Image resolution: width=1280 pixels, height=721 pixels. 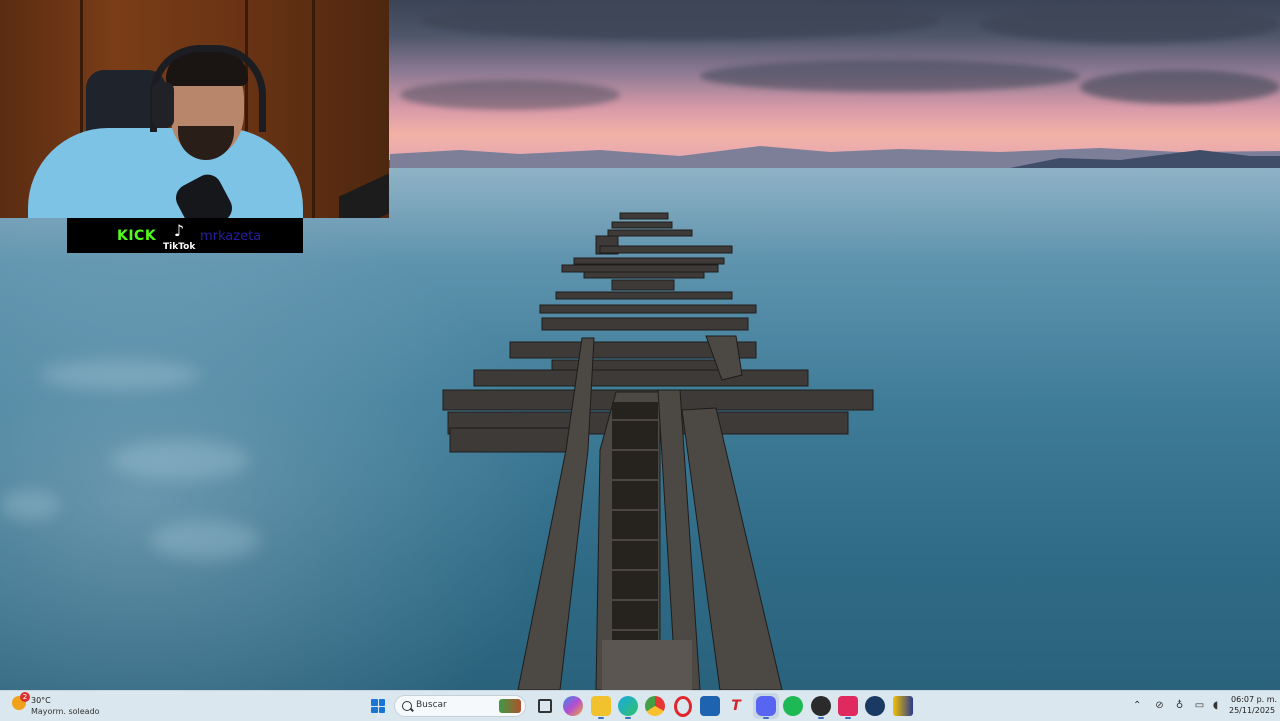 I want to click on obs-icon, so click(x=821, y=706).